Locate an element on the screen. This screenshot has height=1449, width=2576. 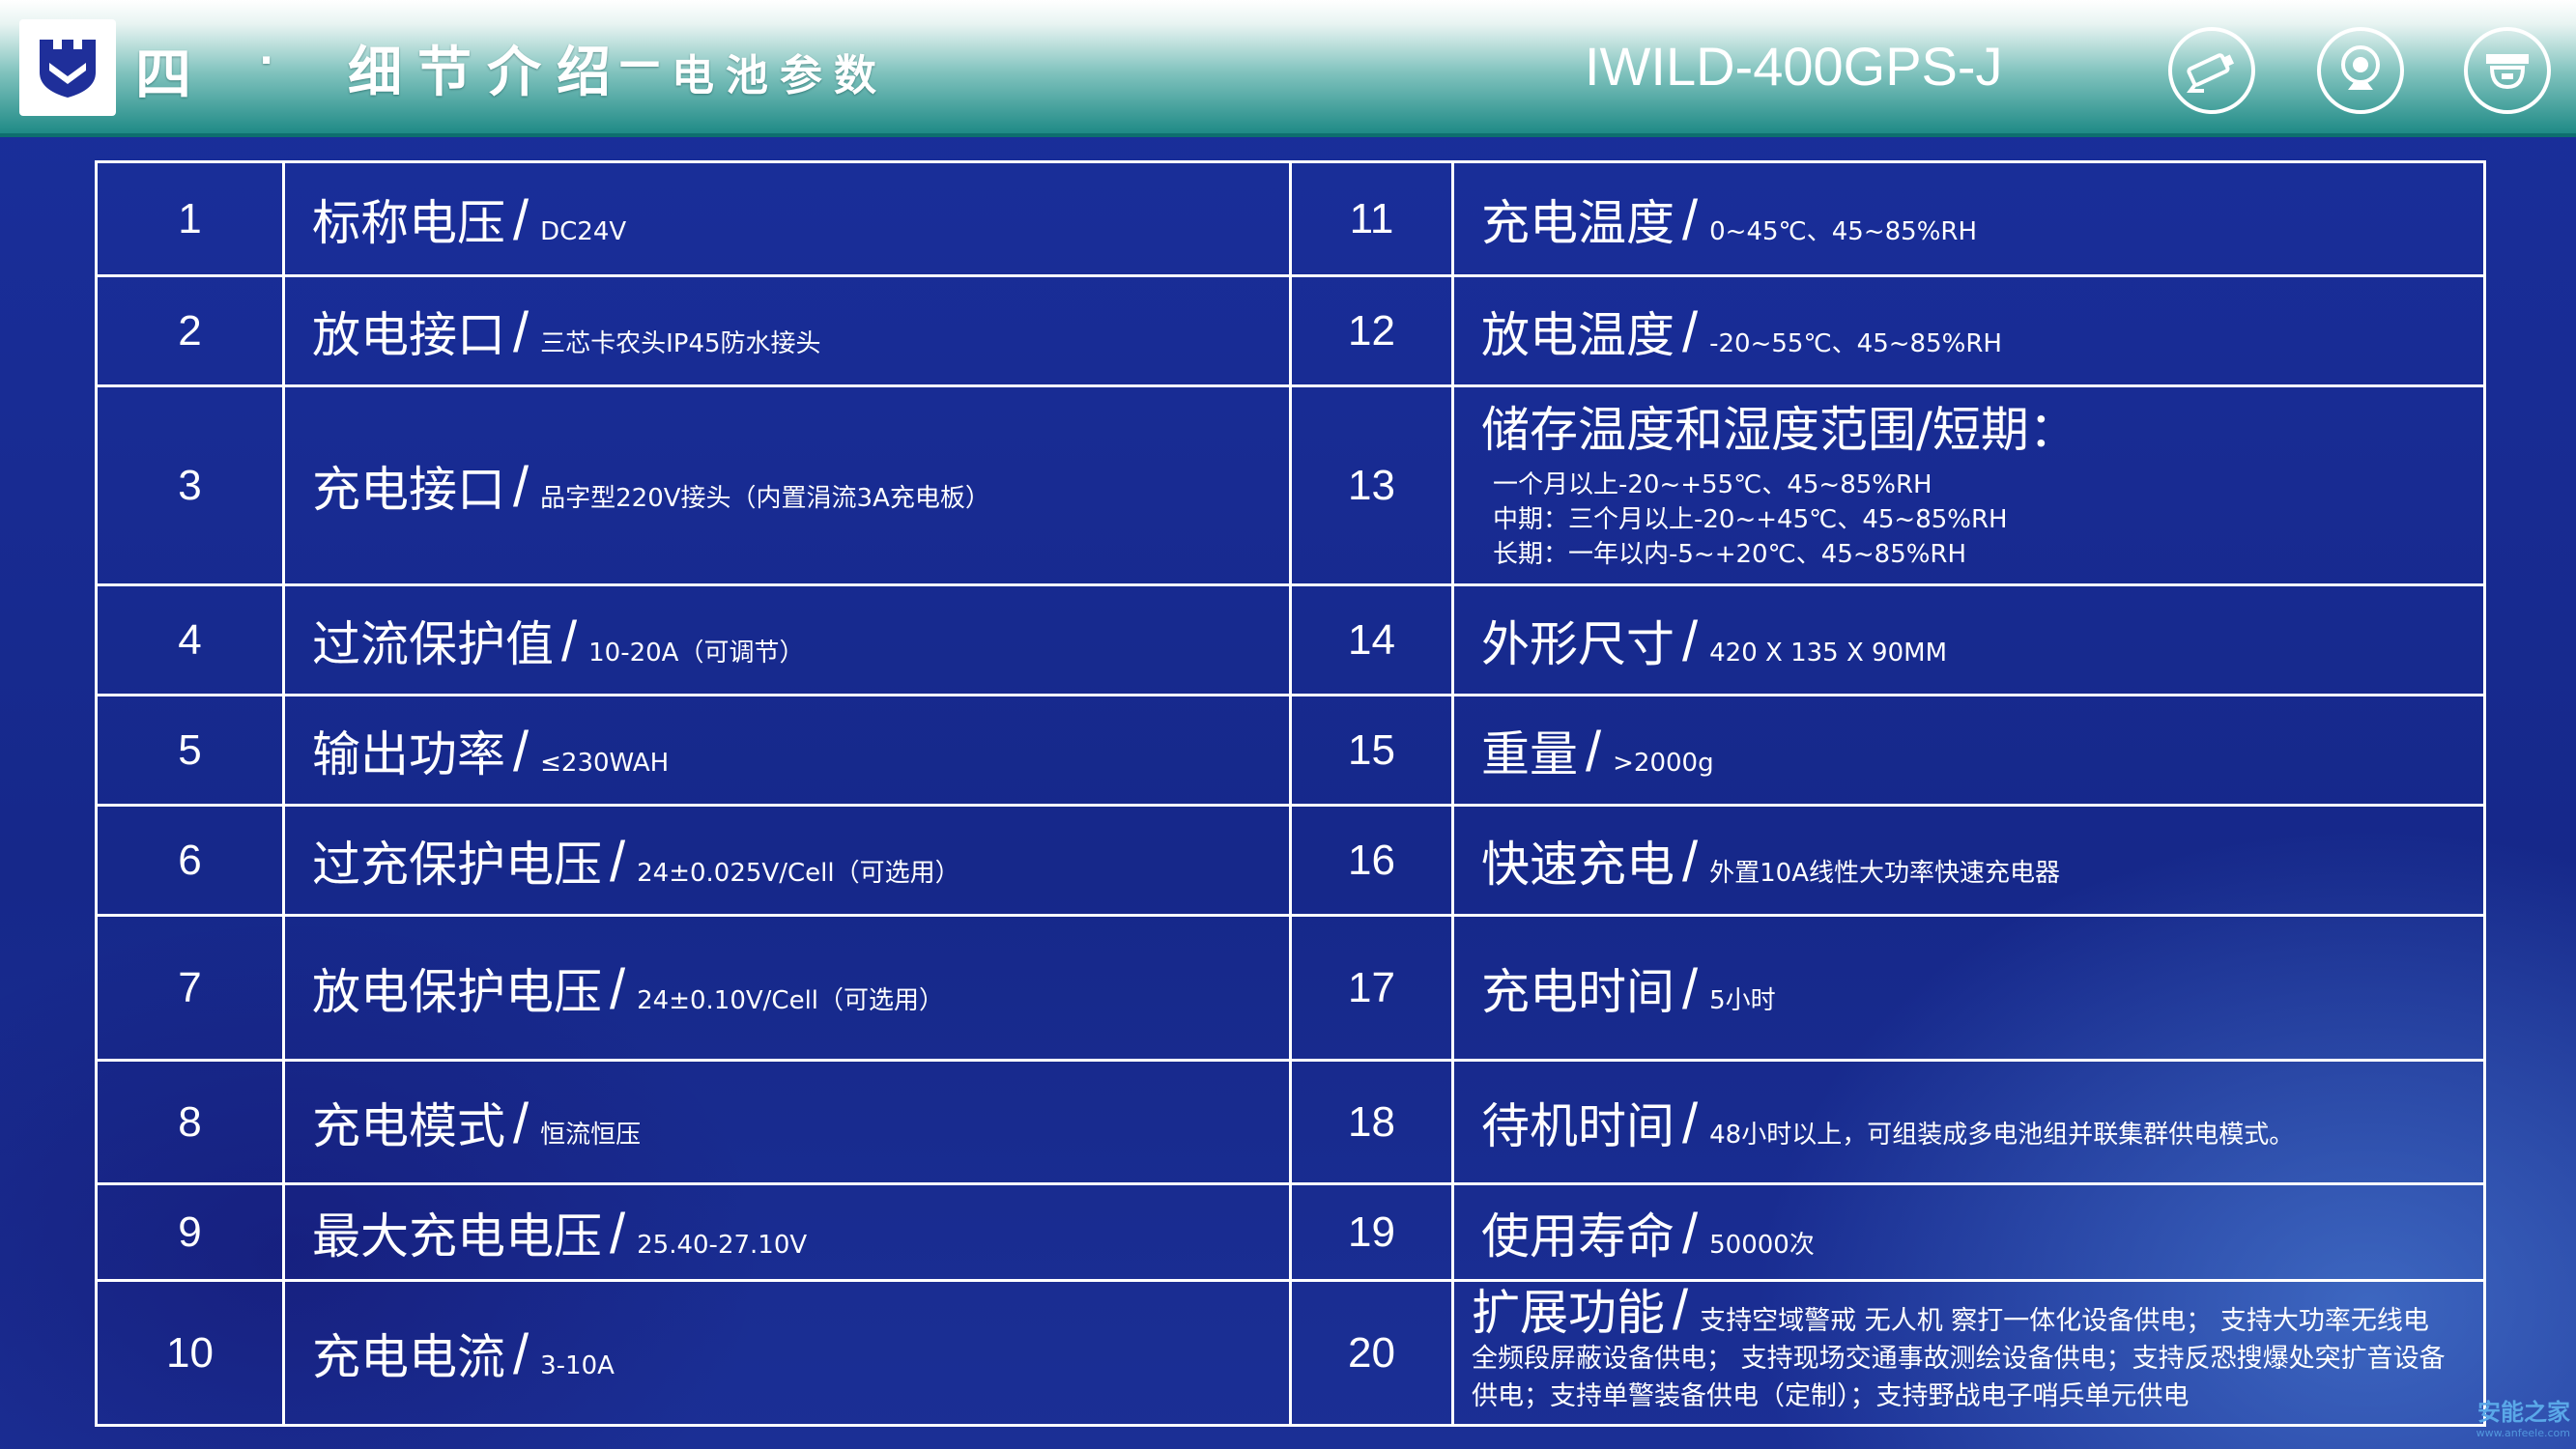
spec-value: 3-10A is located at coordinates (577, 1365).